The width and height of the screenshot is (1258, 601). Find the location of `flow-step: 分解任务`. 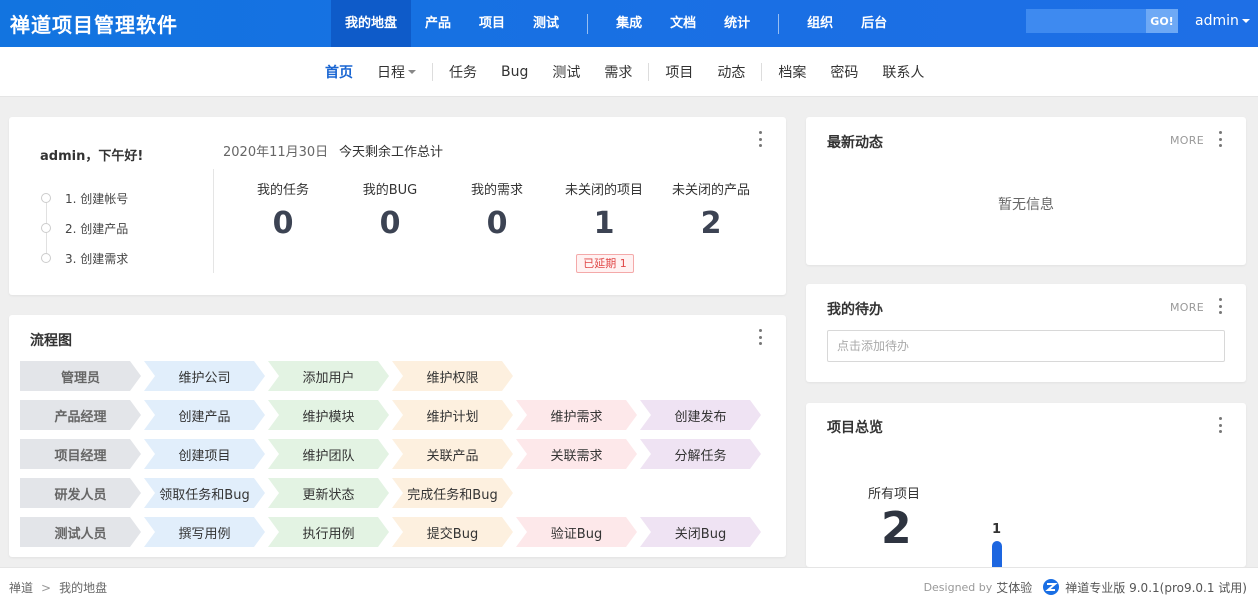

flow-step: 分解任务 is located at coordinates (700, 454).